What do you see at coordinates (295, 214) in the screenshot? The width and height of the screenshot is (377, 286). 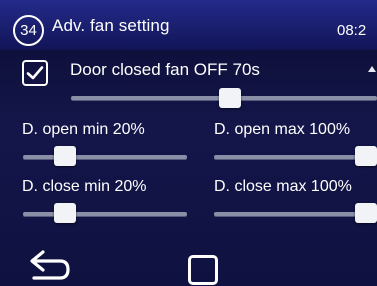 I see `door-close-max-slider-track` at bounding box center [295, 214].